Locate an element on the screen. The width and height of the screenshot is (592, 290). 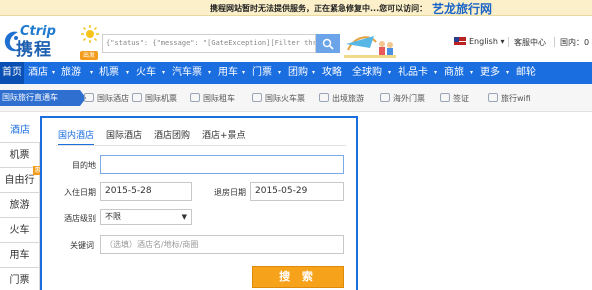
hotel-search-button: 搜 索 is located at coordinates (298, 277).